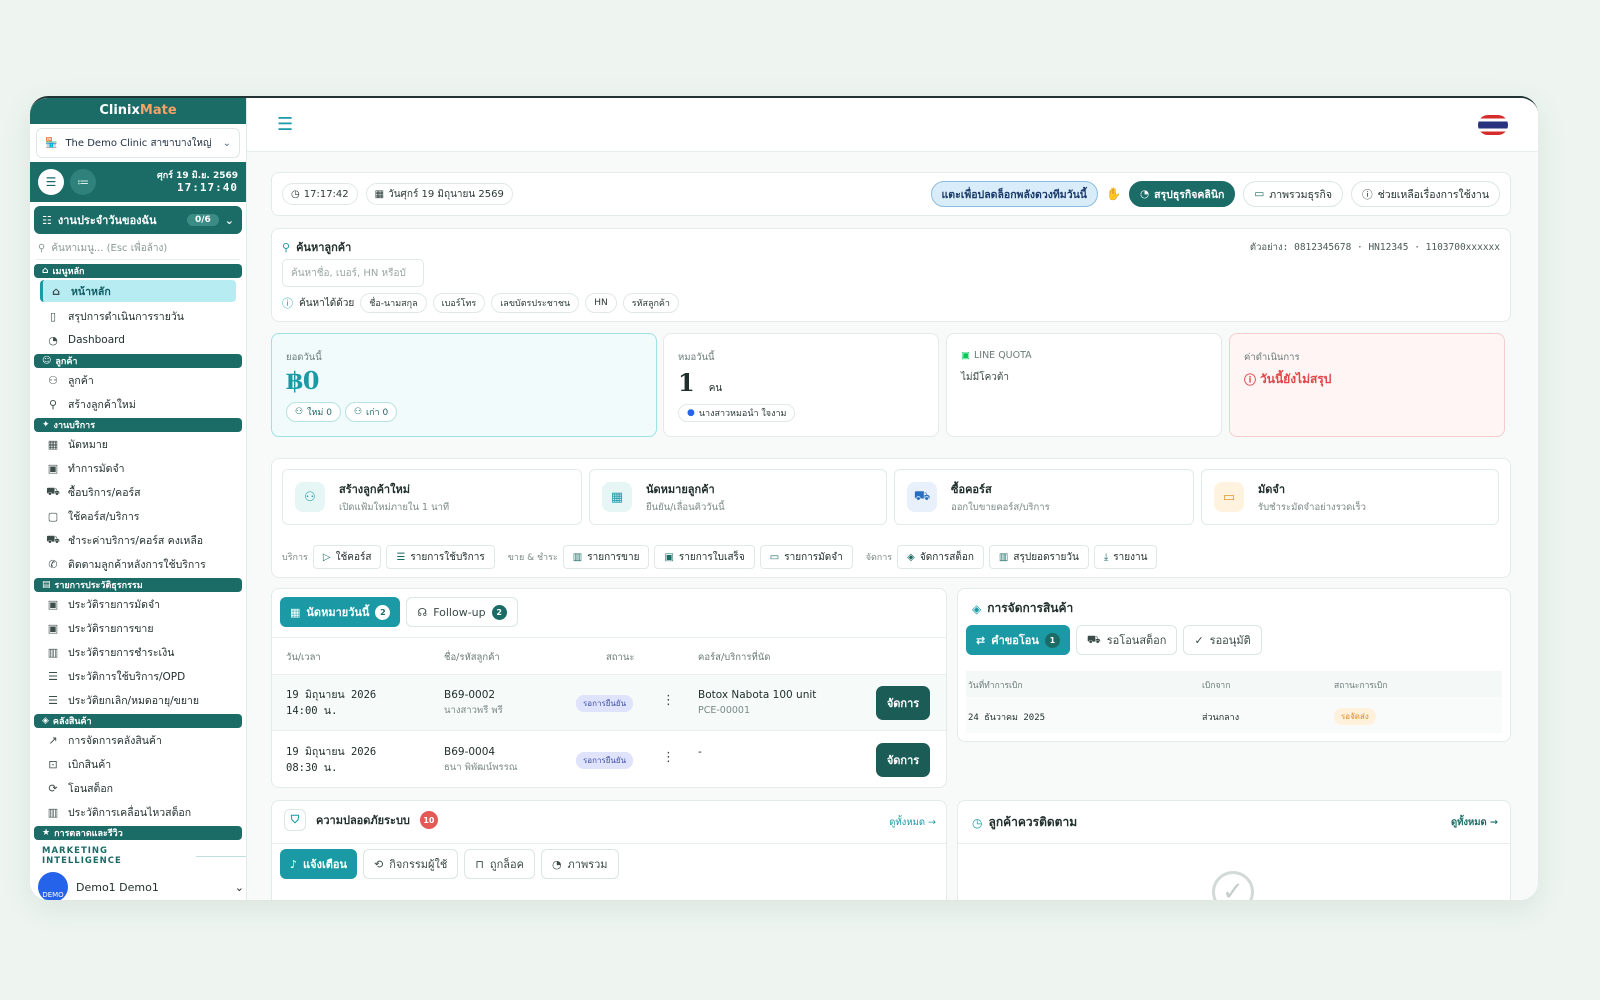 The width and height of the screenshot is (1600, 1000). Describe the element at coordinates (606, 557) in the screenshot. I see `shortcut-sales-list: ▥ รายการขาย` at that location.